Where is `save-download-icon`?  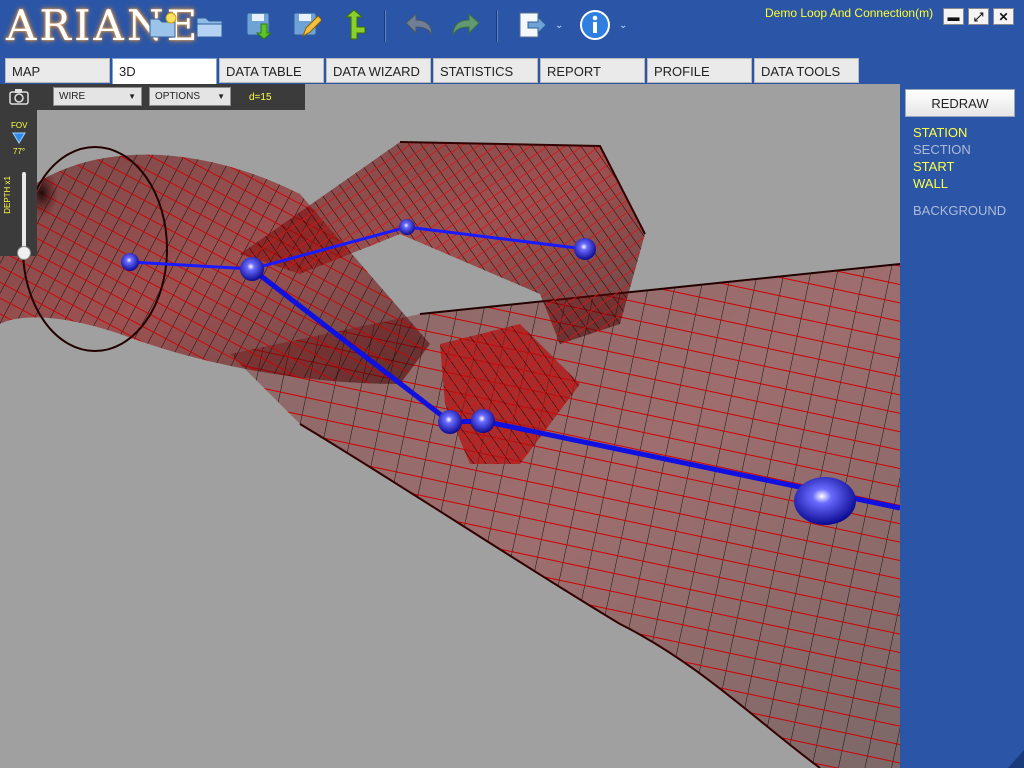 save-download-icon is located at coordinates (259, 25).